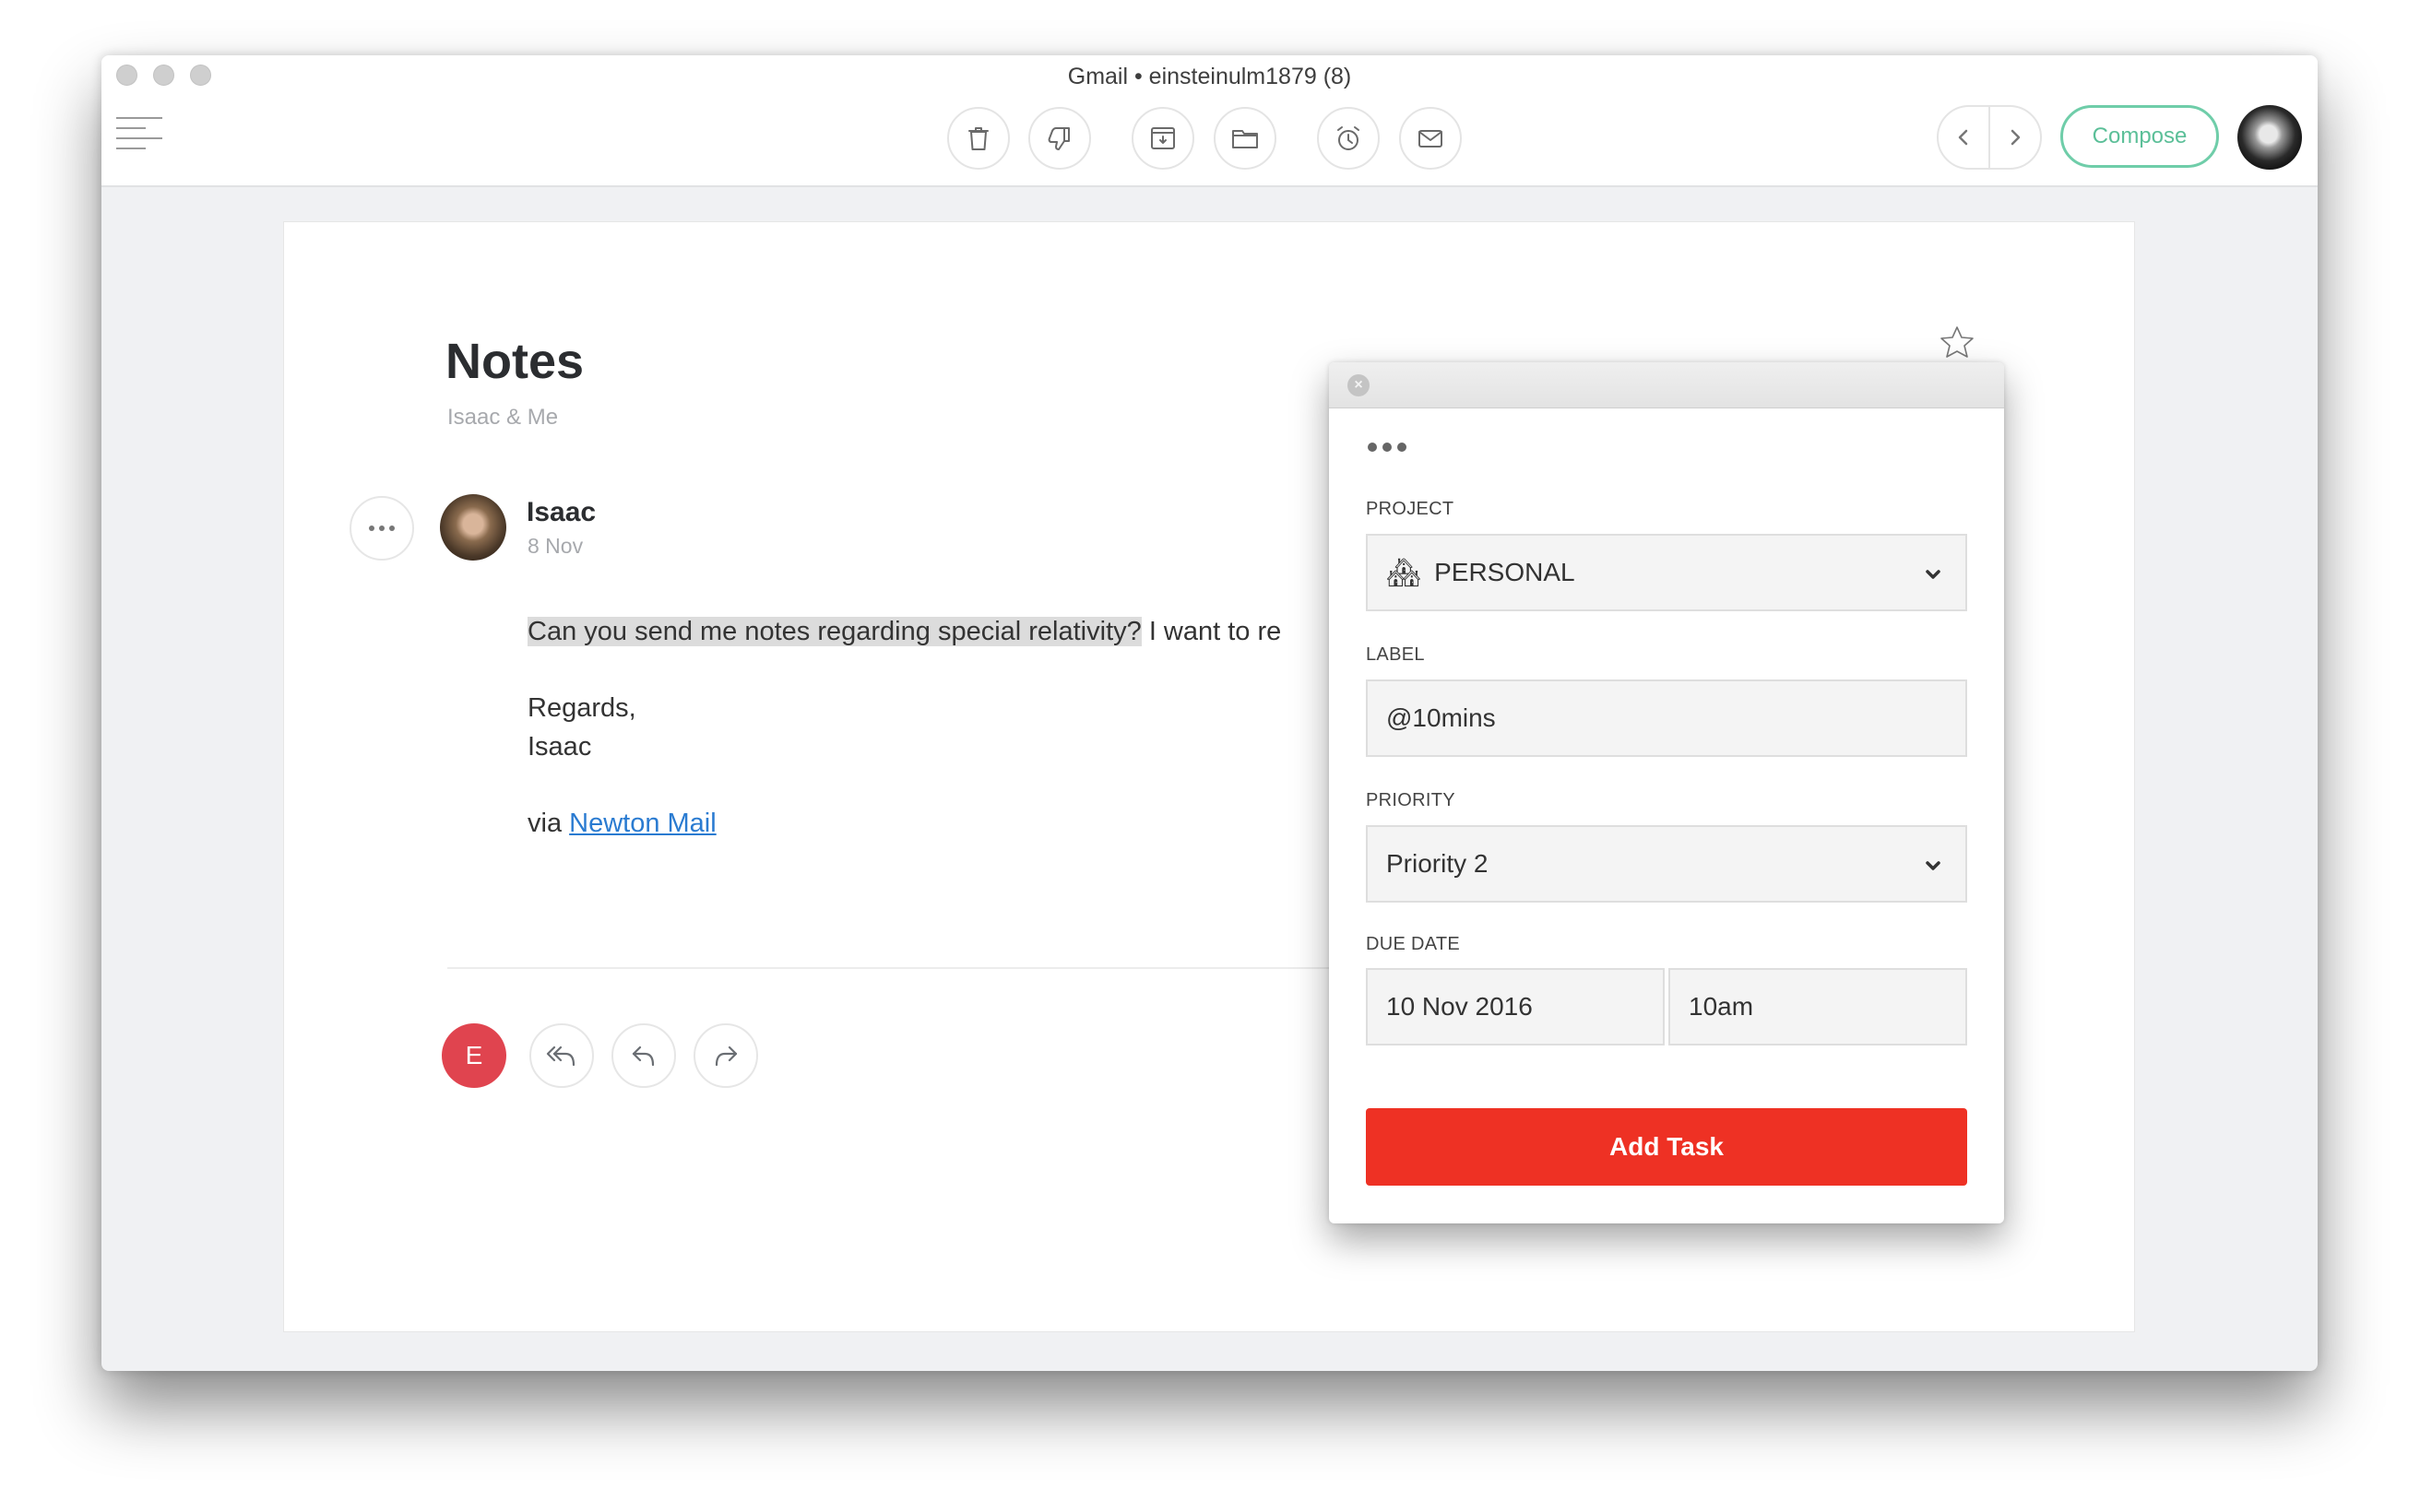  What do you see at coordinates (1441, 717) in the screenshot?
I see `label-value: @10mins` at bounding box center [1441, 717].